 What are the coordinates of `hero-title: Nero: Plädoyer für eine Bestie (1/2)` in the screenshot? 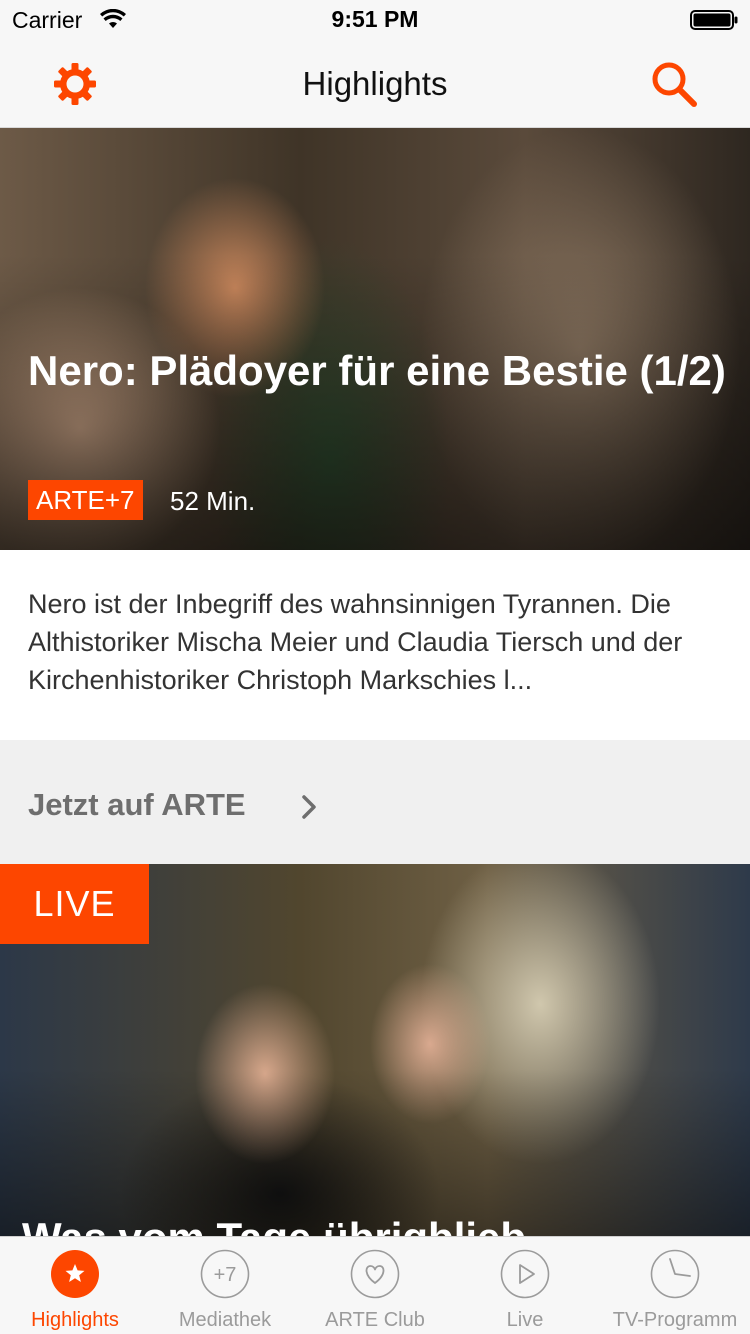 It's located at (377, 370).